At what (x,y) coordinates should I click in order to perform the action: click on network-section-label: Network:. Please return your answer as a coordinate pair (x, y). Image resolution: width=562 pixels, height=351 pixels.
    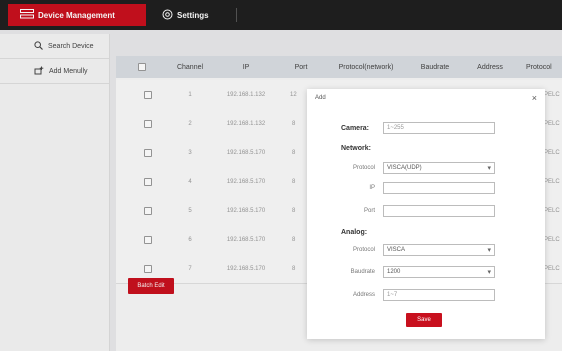
    Looking at the image, I should click on (356, 148).